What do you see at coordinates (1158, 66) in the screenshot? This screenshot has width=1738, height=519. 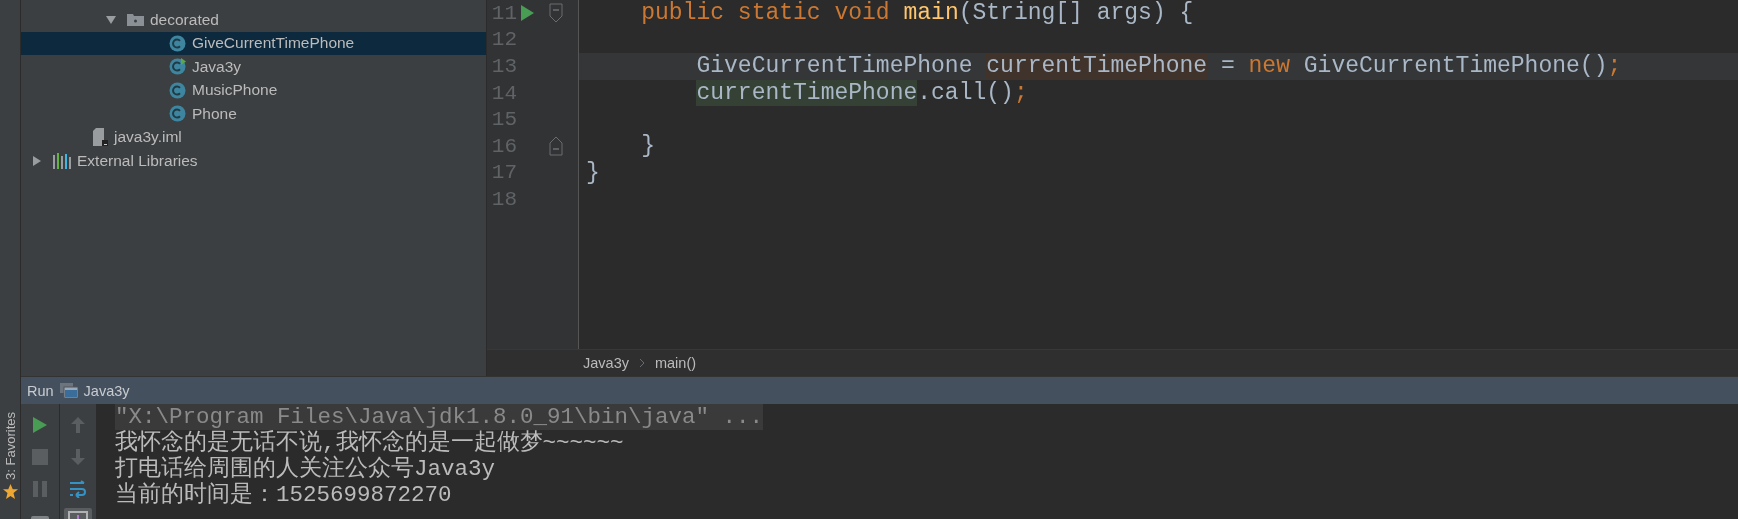 I see `code-line: GiveCurrentTimePhone currentTimePhone = new GiveCurrentTimePhone();` at bounding box center [1158, 66].